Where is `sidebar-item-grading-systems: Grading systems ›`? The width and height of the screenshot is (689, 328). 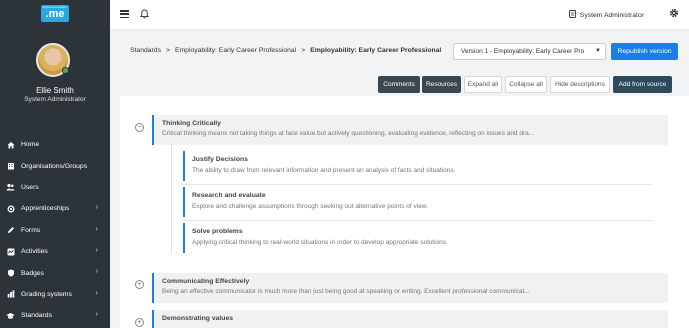 sidebar-item-grading-systems: Grading systems › is located at coordinates (55, 294).